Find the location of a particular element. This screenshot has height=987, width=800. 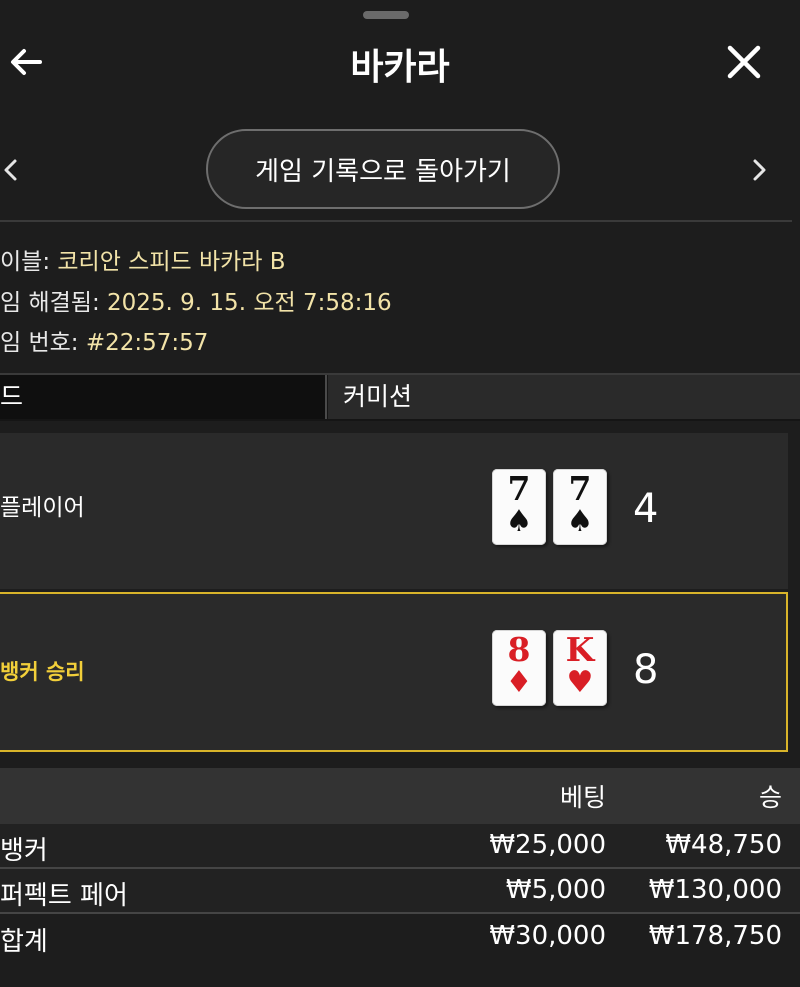

info-resolved: 임 해결됨: 2025. 9. 15. 오전 7:58:16 is located at coordinates (196, 300).